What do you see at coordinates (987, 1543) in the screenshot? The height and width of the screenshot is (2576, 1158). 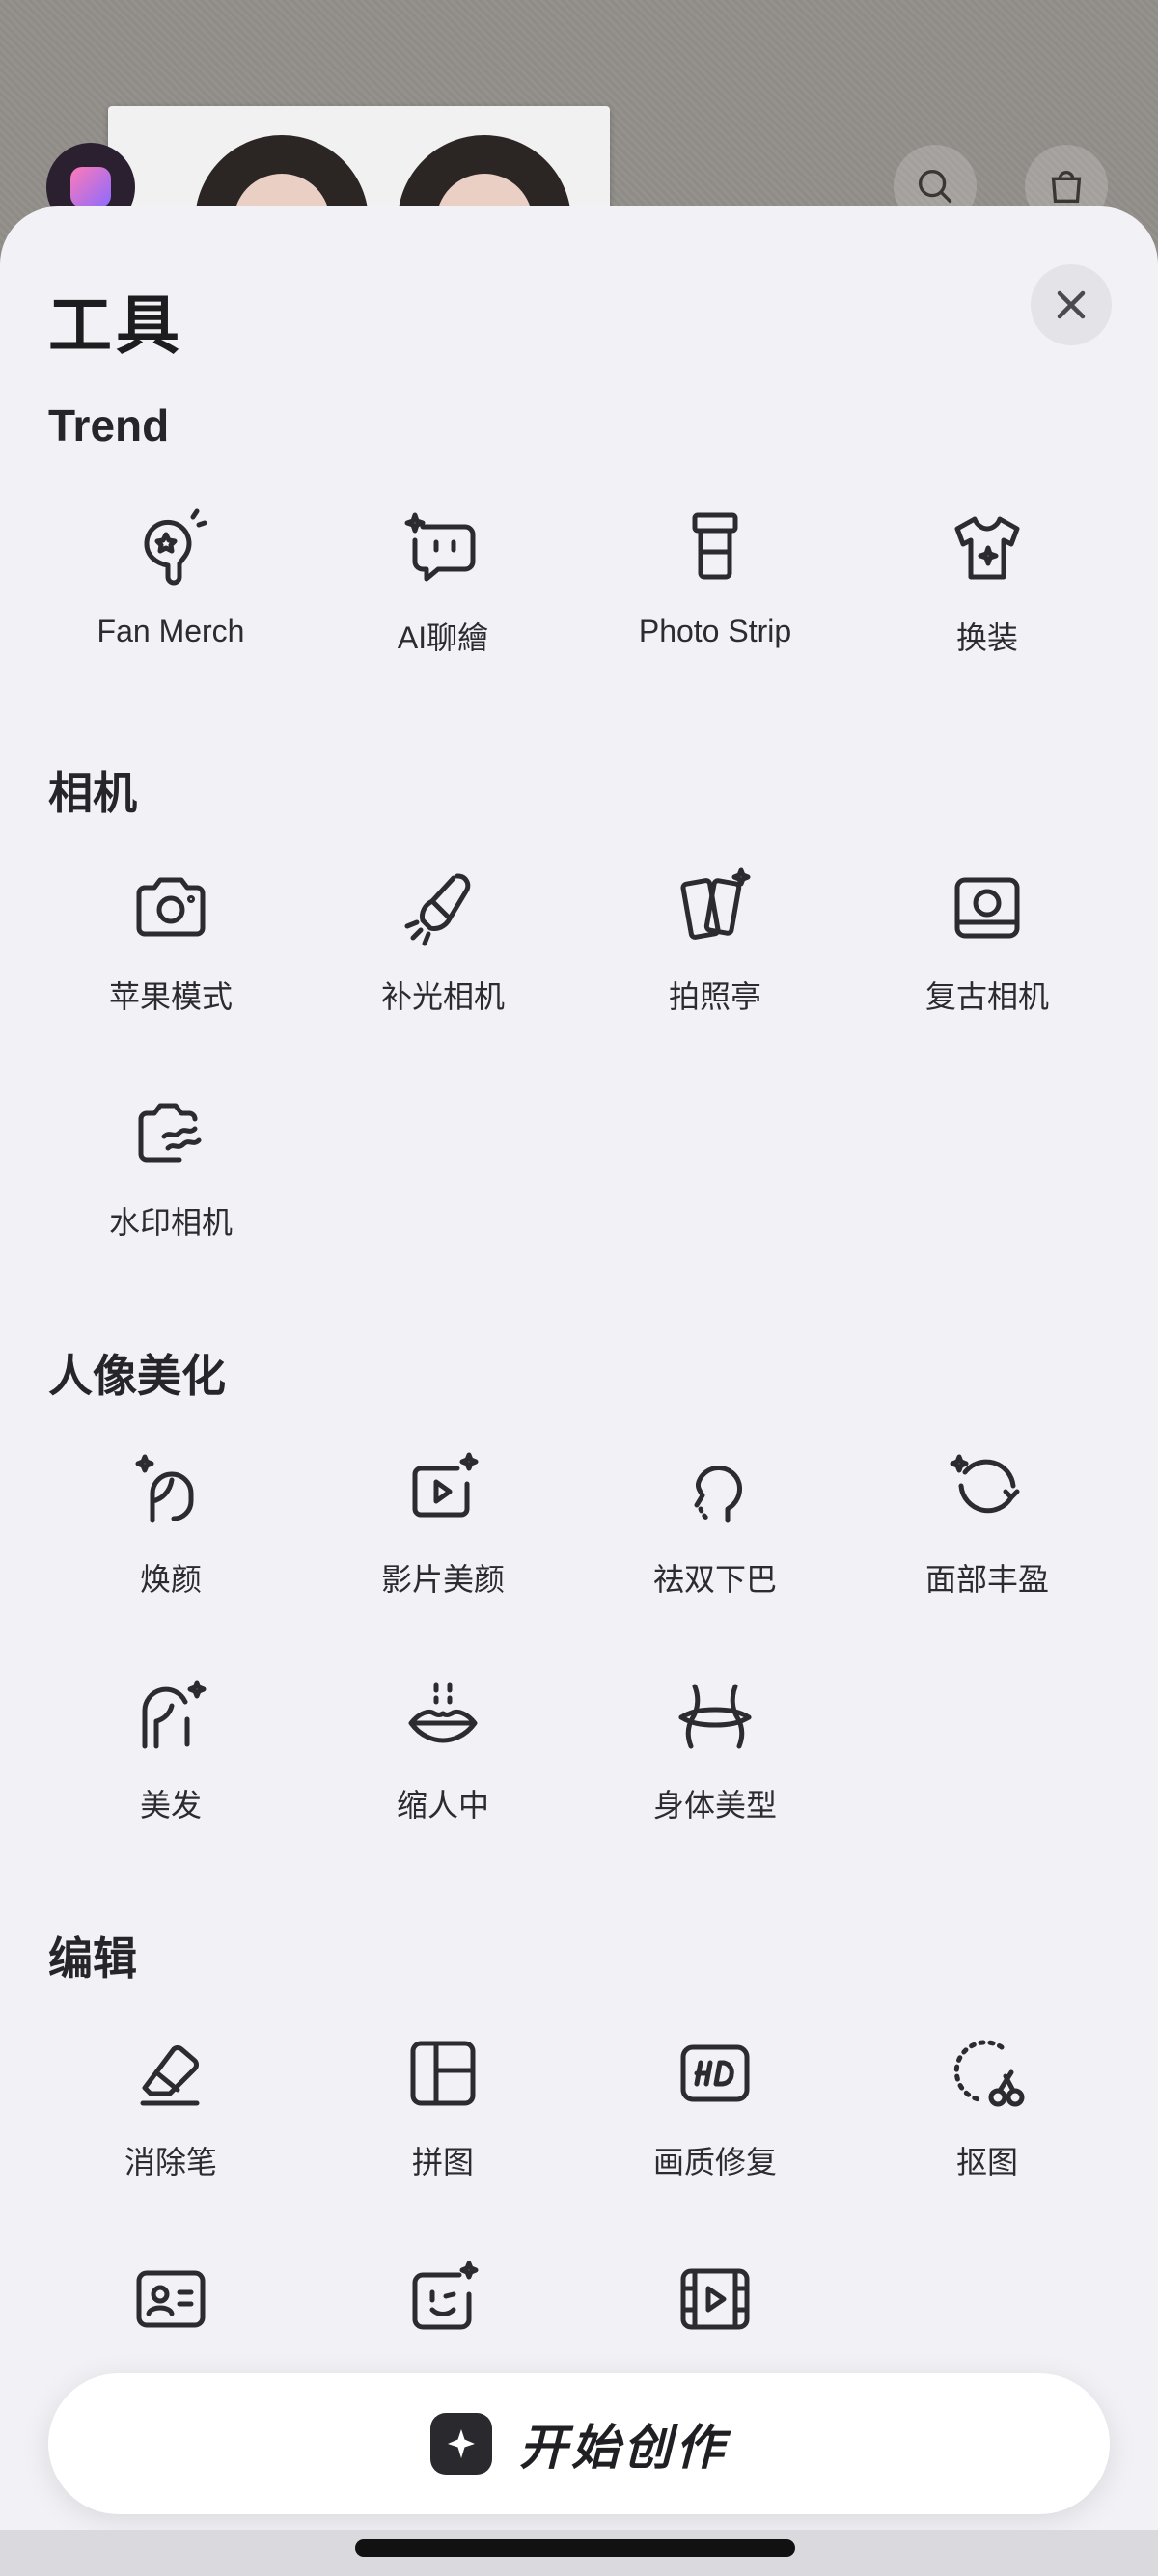 I see `tool-face-plump: 面部丰盈` at bounding box center [987, 1543].